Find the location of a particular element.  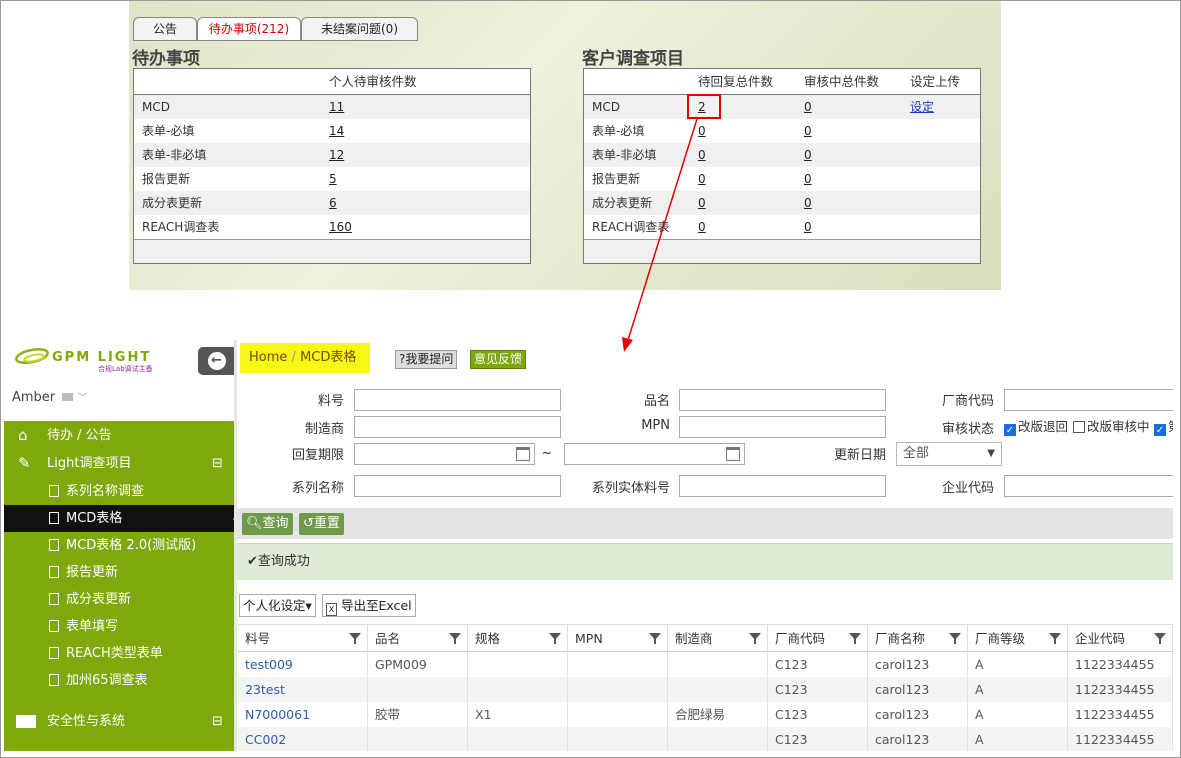

status-checkbox-reviewing: 改版审核中 is located at coordinates (1111, 425).